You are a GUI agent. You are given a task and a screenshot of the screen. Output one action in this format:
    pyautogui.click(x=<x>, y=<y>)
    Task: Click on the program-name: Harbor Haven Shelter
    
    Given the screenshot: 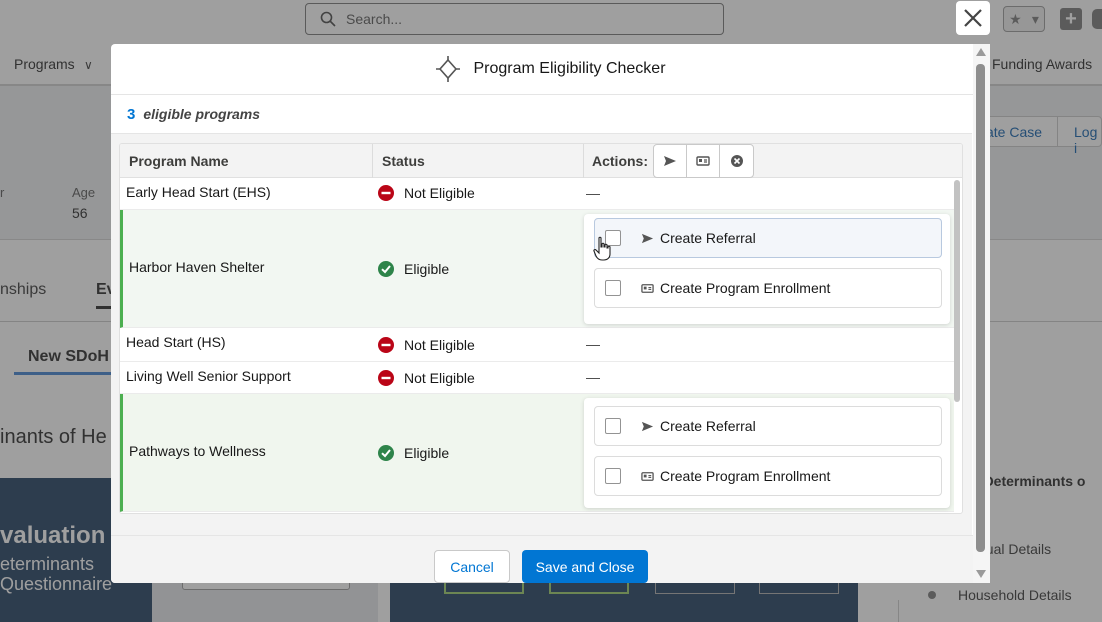 What is the action you would take?
    pyautogui.click(x=197, y=267)
    